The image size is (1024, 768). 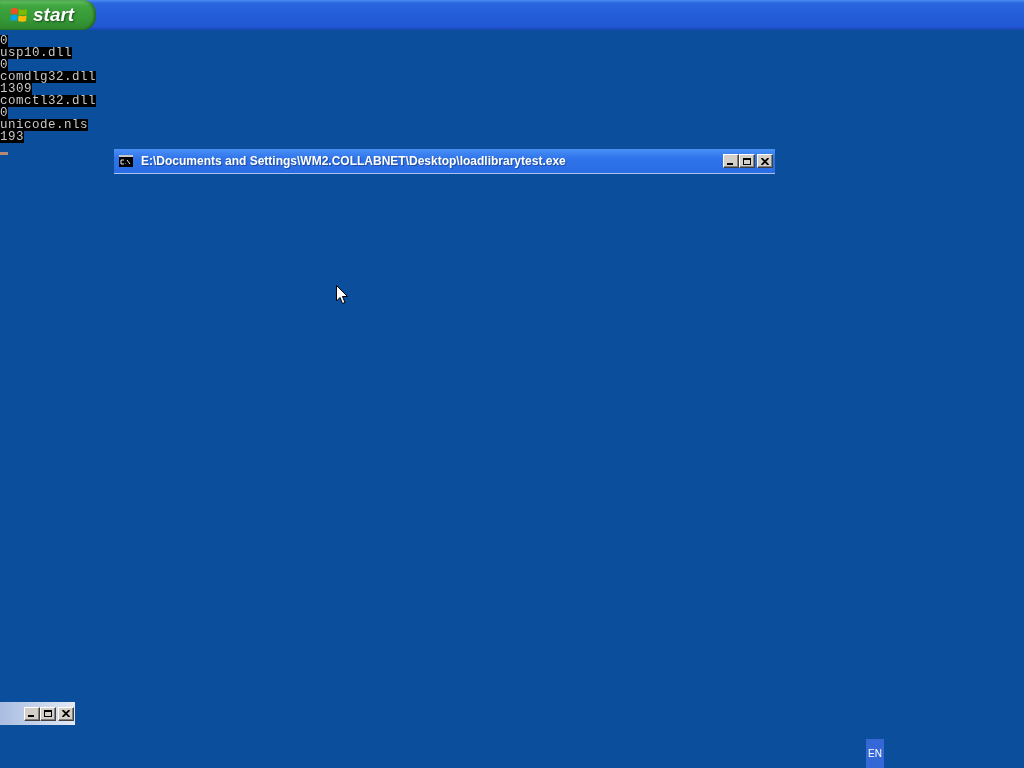 I want to click on language-indicator: EN, so click(x=875, y=753).